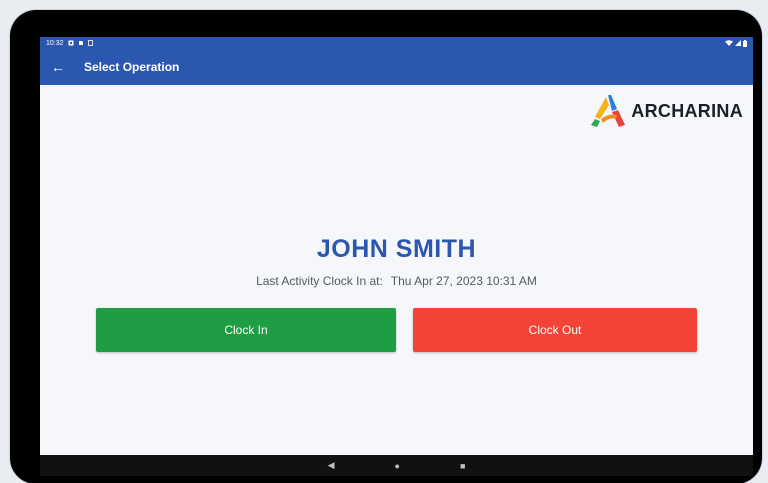  What do you see at coordinates (55, 43) in the screenshot?
I see `status-time: 10:32` at bounding box center [55, 43].